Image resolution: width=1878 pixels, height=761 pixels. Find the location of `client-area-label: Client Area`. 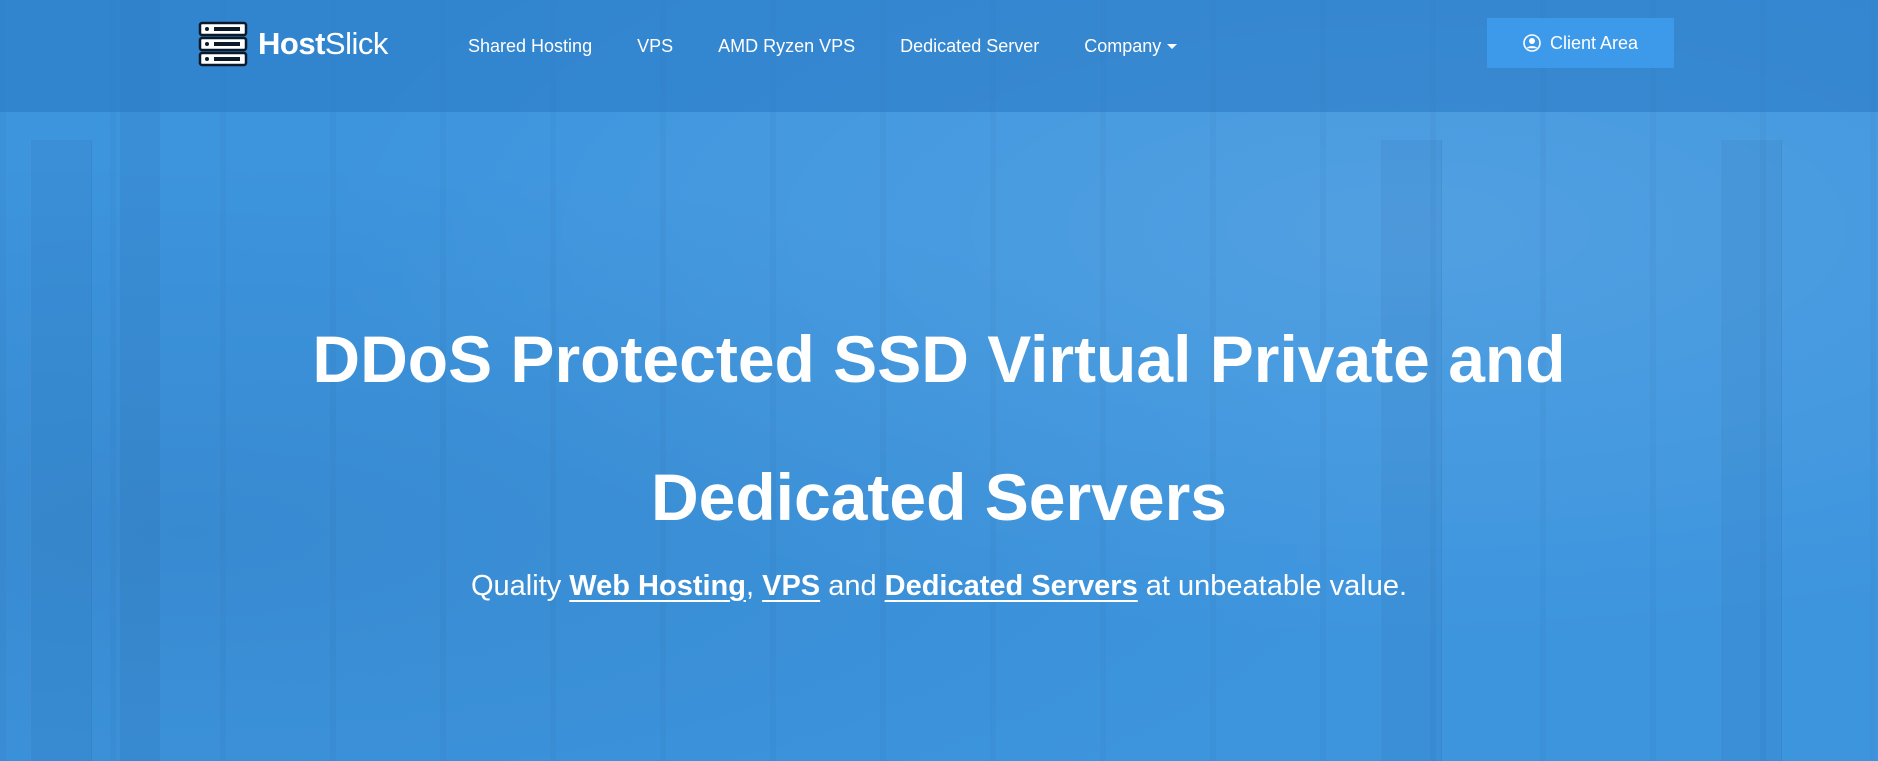

client-area-label: Client Area is located at coordinates (1594, 42).